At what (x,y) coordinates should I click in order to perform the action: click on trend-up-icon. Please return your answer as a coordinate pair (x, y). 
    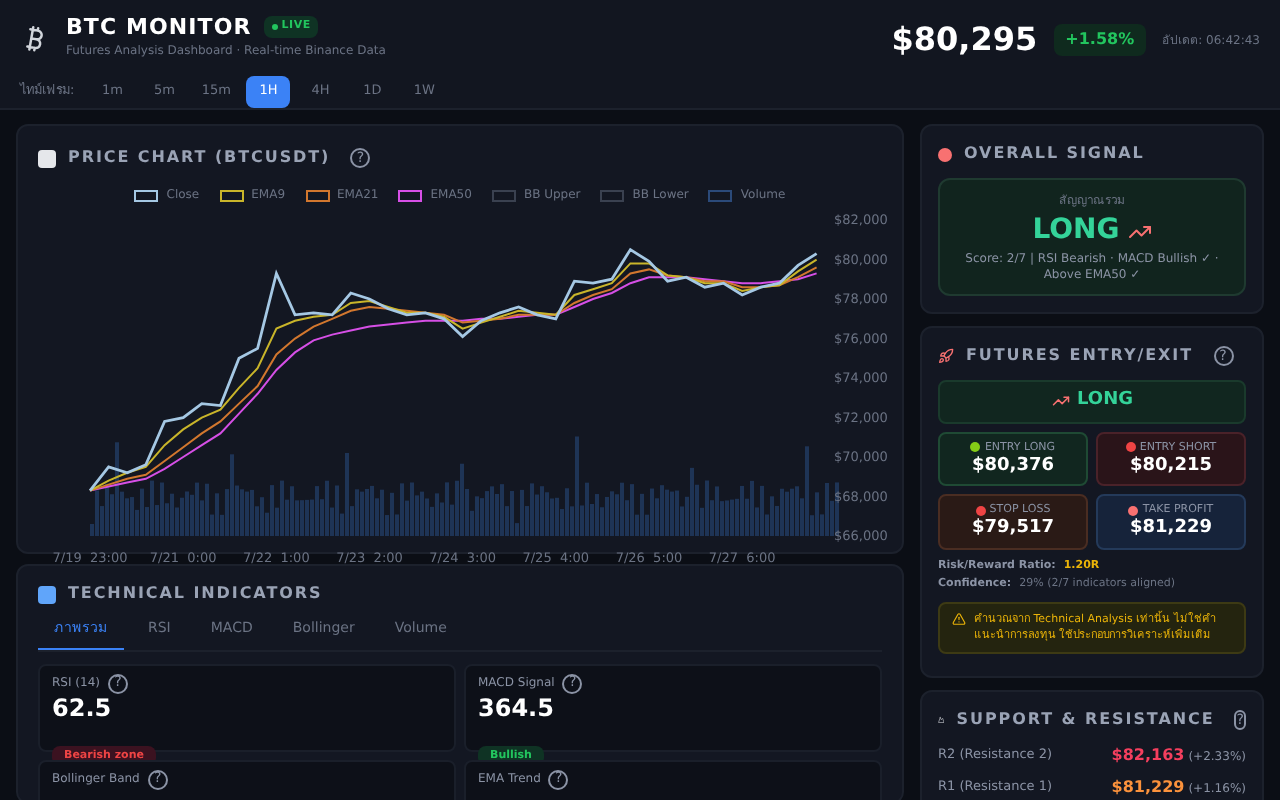
    Looking at the image, I should click on (1060, 401).